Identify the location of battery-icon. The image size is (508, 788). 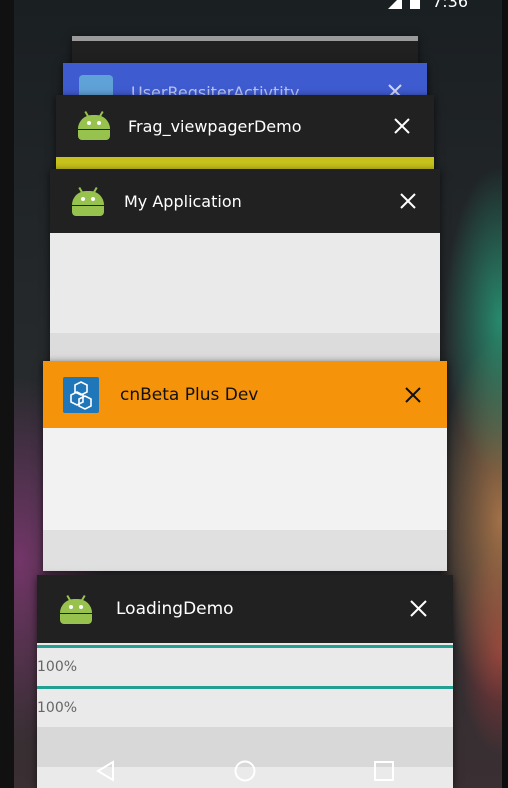
(417, 4).